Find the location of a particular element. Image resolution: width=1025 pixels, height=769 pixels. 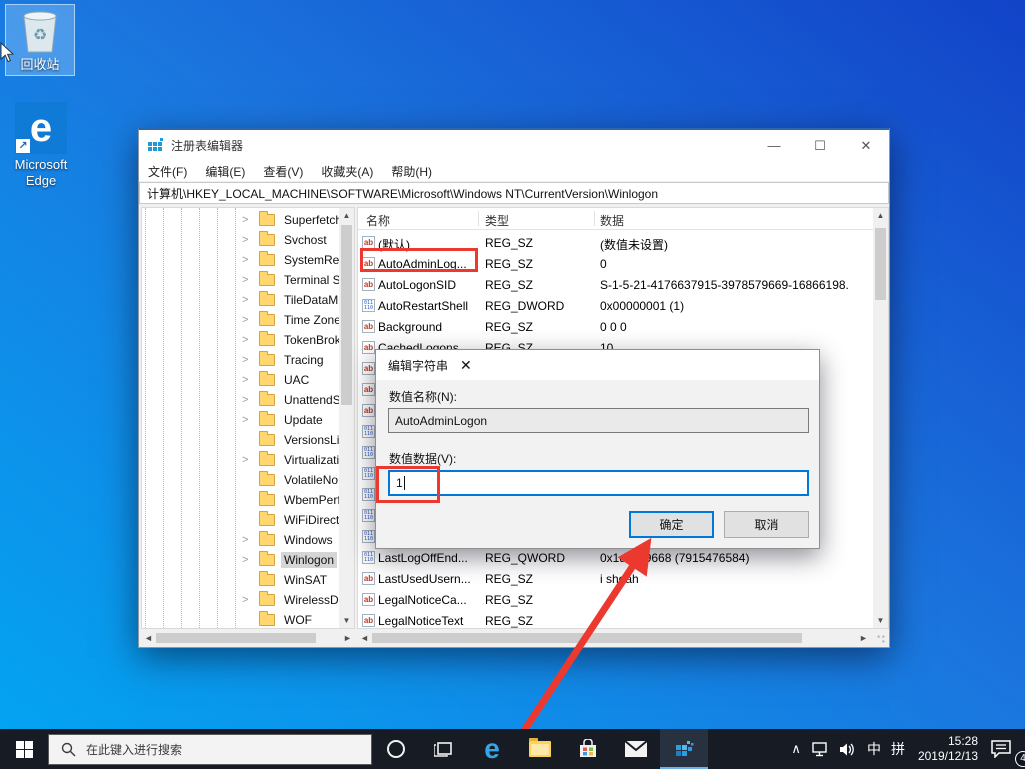

cortana-icon is located at coordinates (396, 749).